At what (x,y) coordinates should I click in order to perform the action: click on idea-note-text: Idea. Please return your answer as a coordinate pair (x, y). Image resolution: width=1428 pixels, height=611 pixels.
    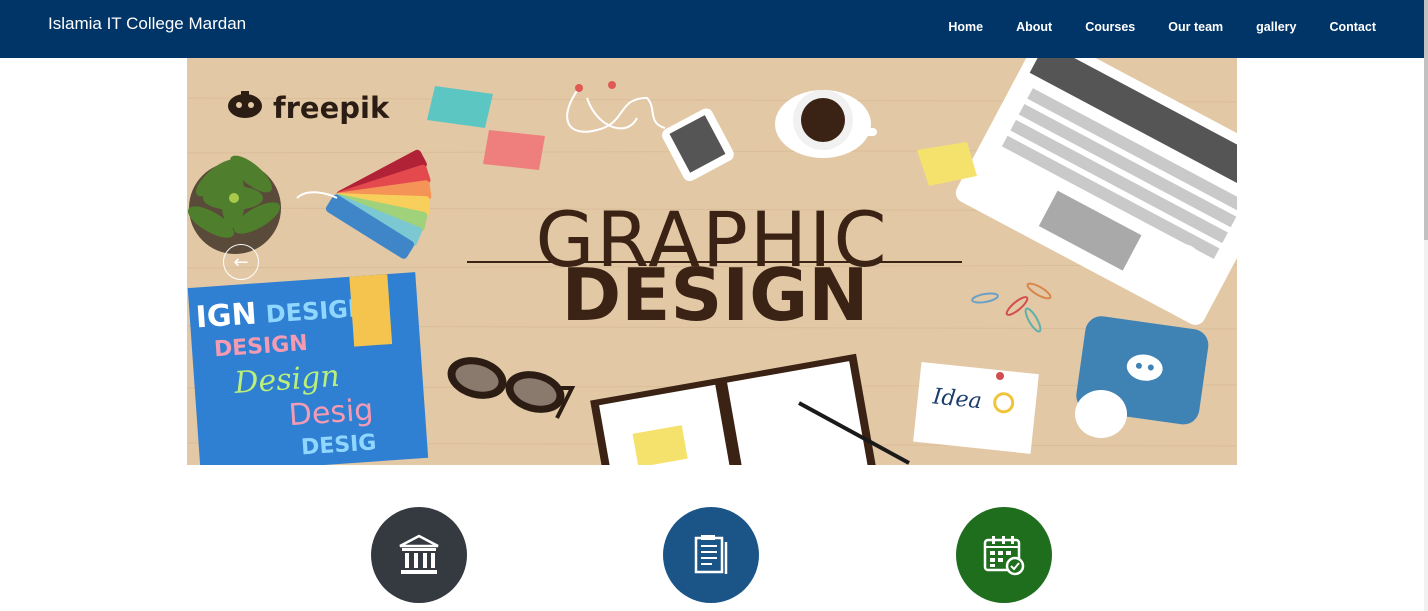
    Looking at the image, I should click on (957, 399).